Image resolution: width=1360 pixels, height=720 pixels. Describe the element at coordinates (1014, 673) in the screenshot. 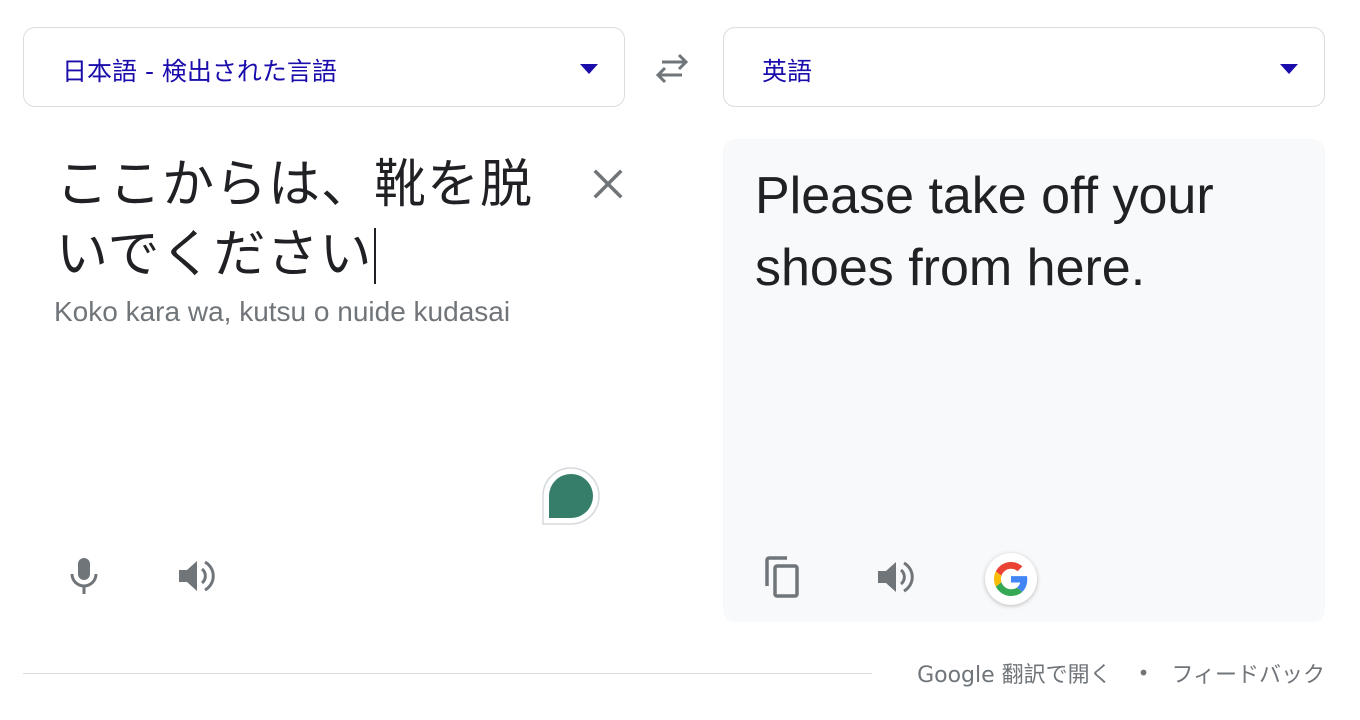

I see `open-in-google-translate-link: Google 翻訳で開く` at that location.